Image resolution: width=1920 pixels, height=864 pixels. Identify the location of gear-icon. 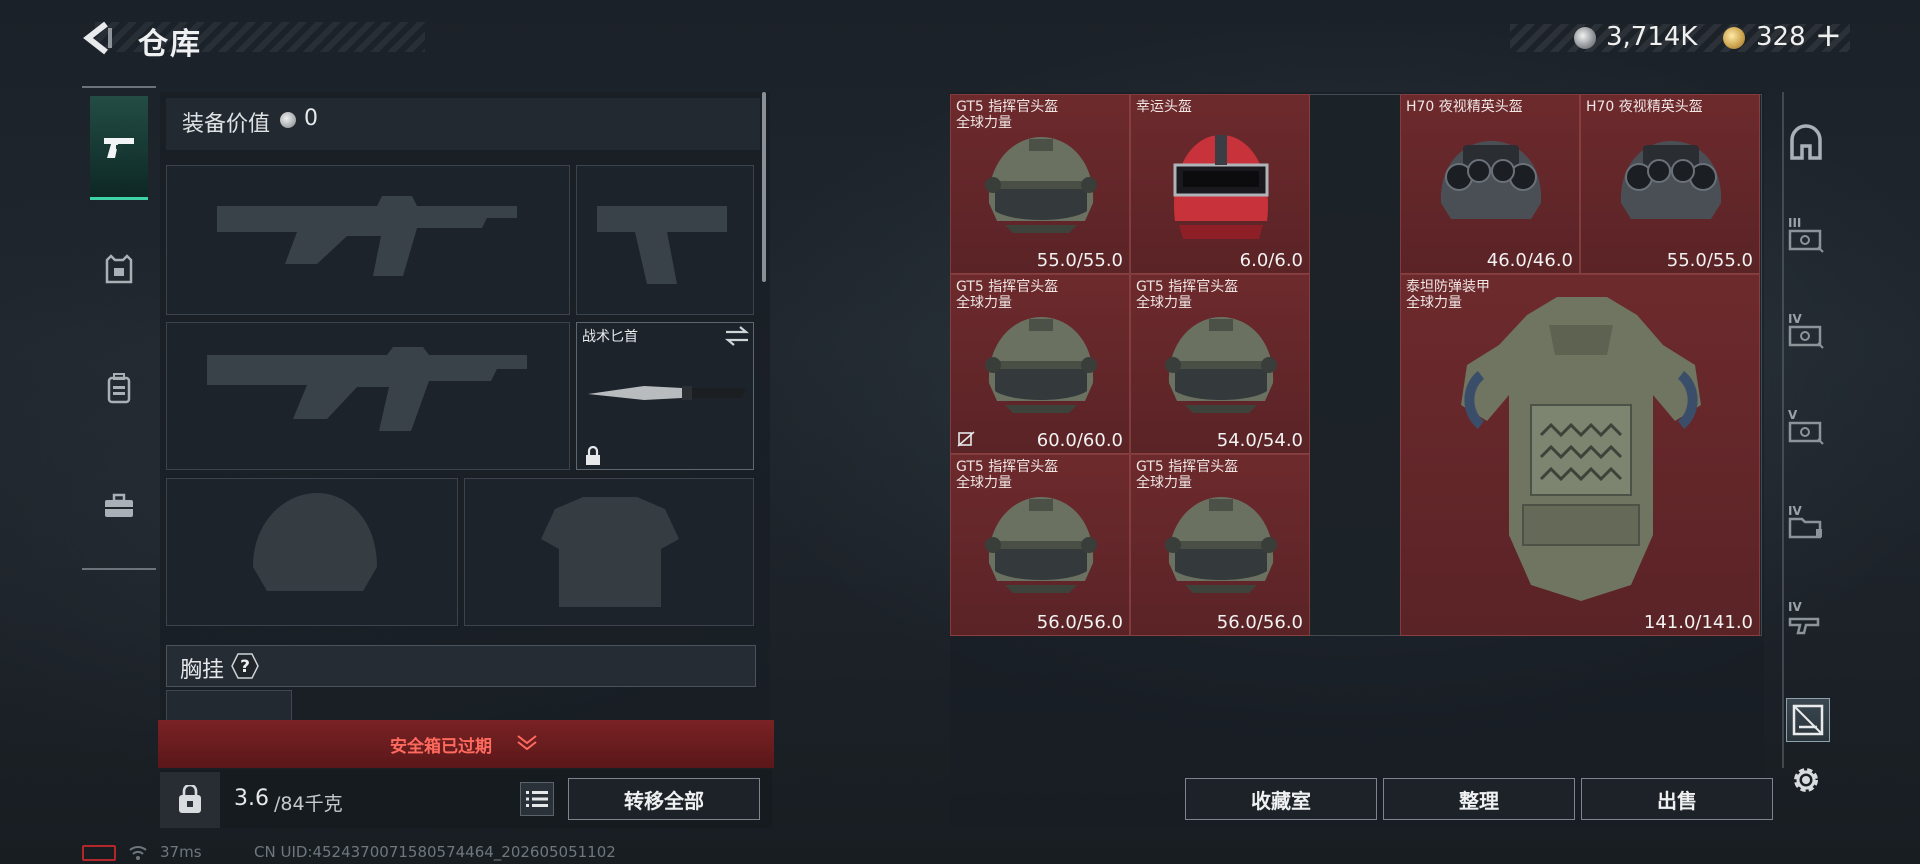
(1806, 780).